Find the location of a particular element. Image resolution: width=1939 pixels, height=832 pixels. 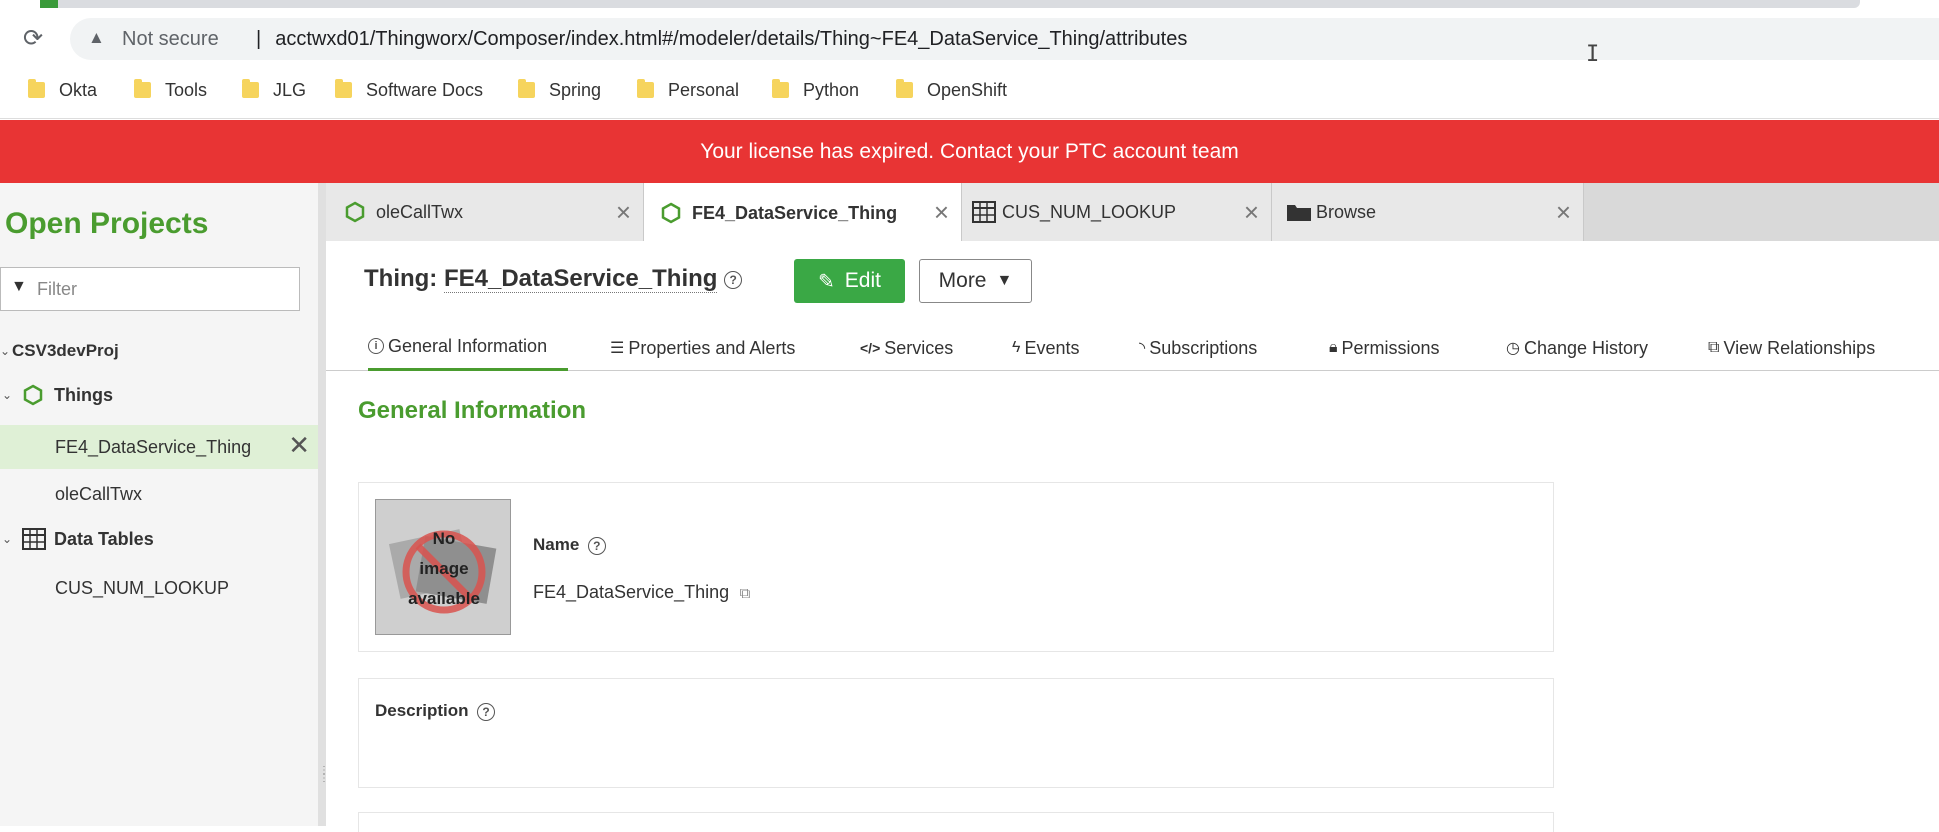

bookmark-label: Personal is located at coordinates (704, 89).